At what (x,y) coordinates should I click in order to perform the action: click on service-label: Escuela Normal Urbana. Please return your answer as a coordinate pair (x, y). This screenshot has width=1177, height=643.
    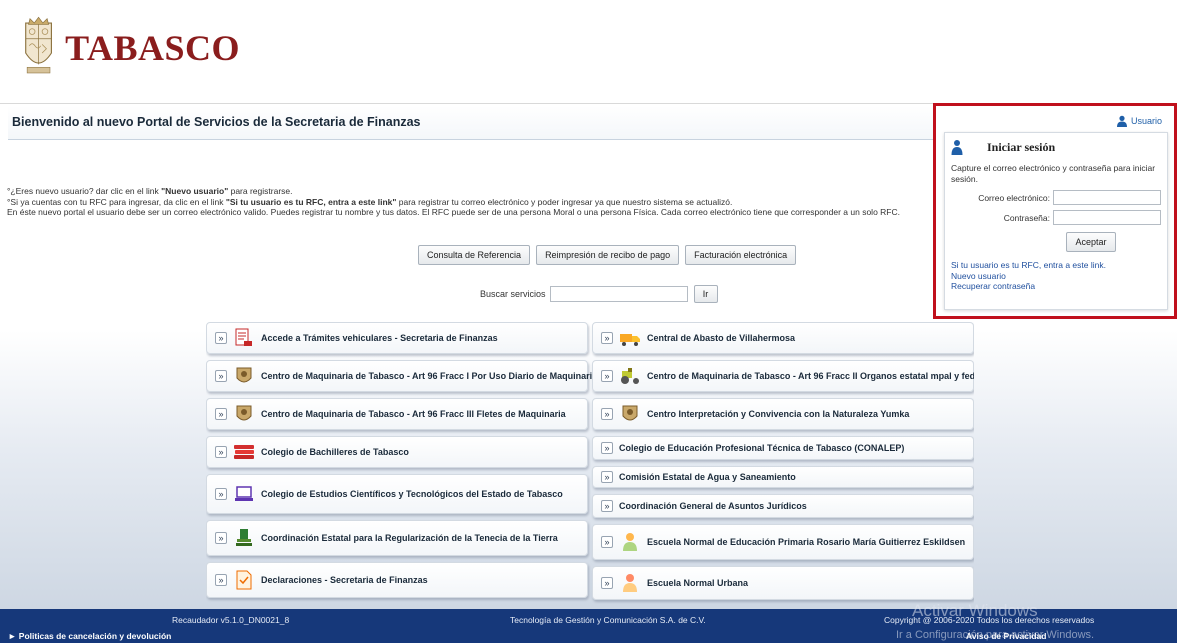
    Looking at the image, I should click on (698, 583).